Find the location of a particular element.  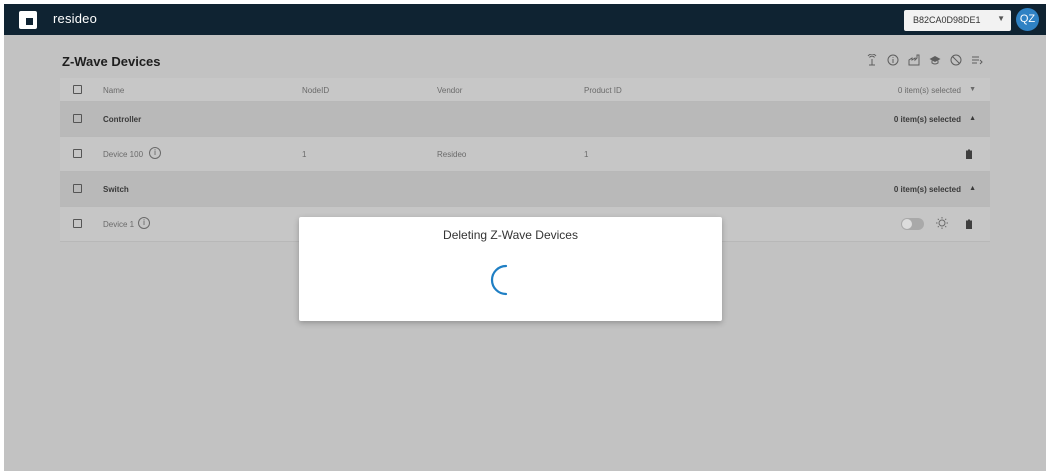

page-toolbar is located at coordinates (924, 61).